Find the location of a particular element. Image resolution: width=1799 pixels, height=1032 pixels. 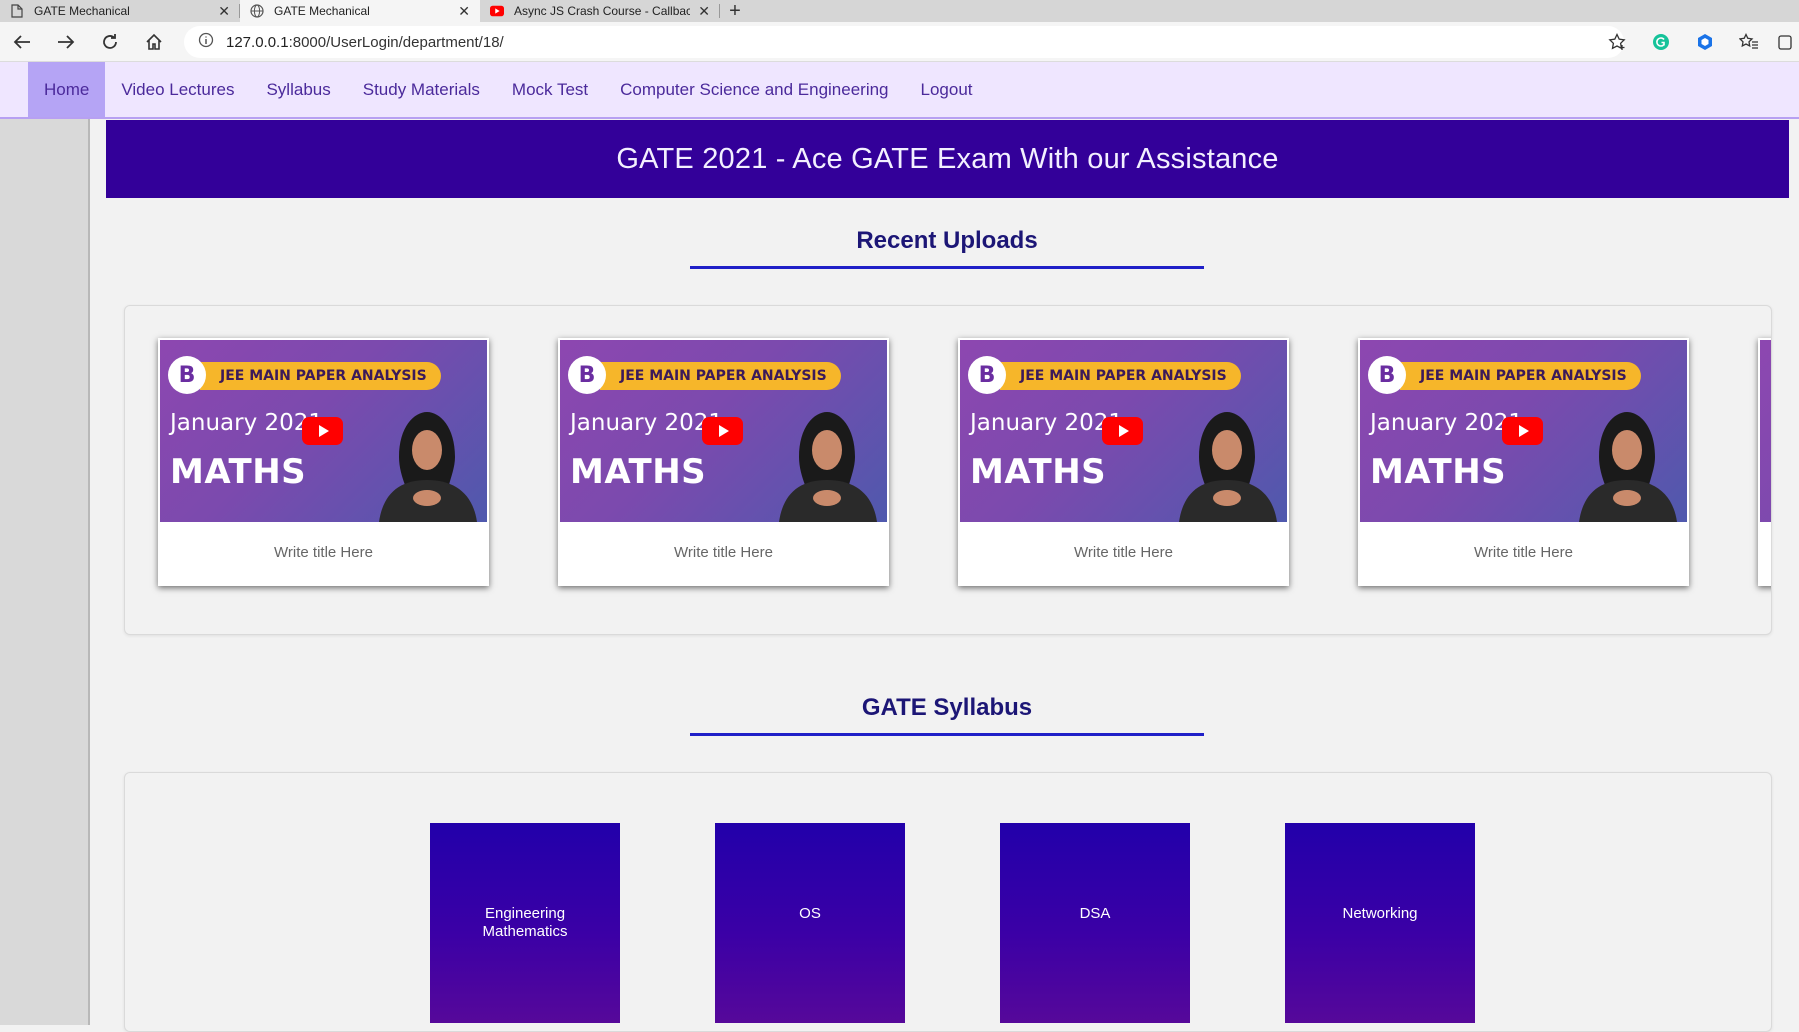

forward-button is located at coordinates (66, 42).